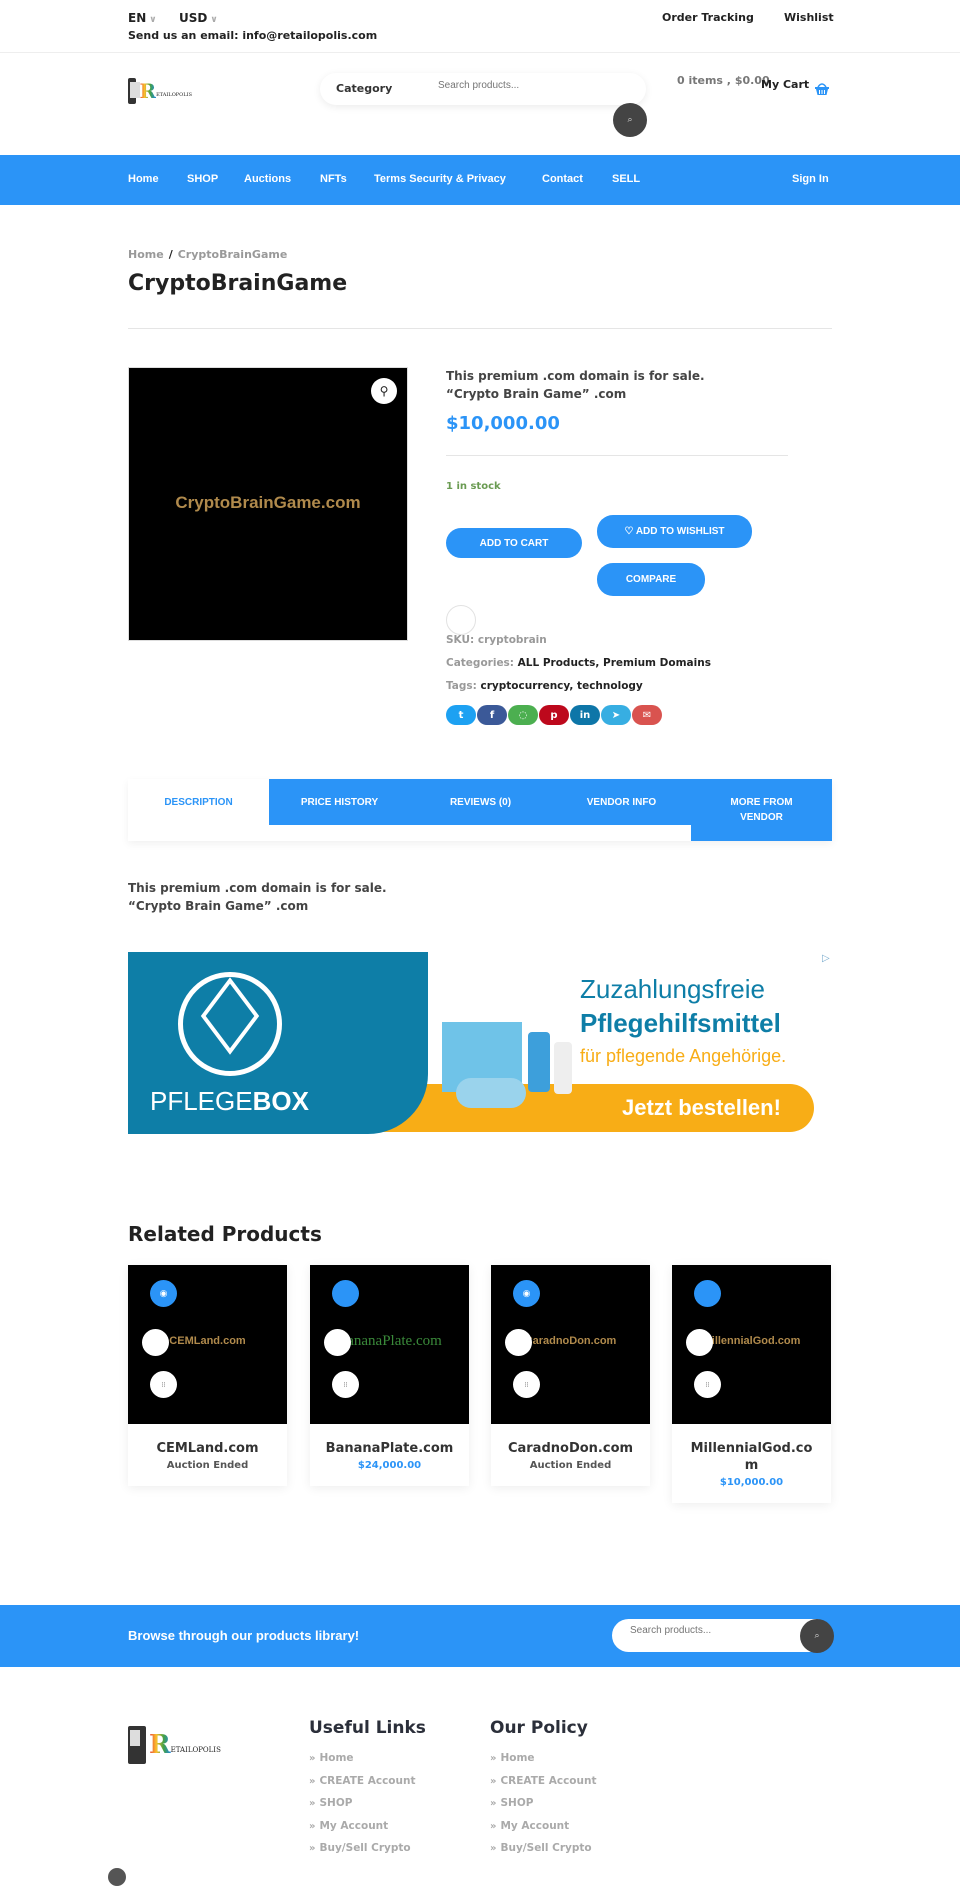 This screenshot has width=960, height=1886. Describe the element at coordinates (810, 179) in the screenshot. I see `sign-in-link: Sign In` at that location.